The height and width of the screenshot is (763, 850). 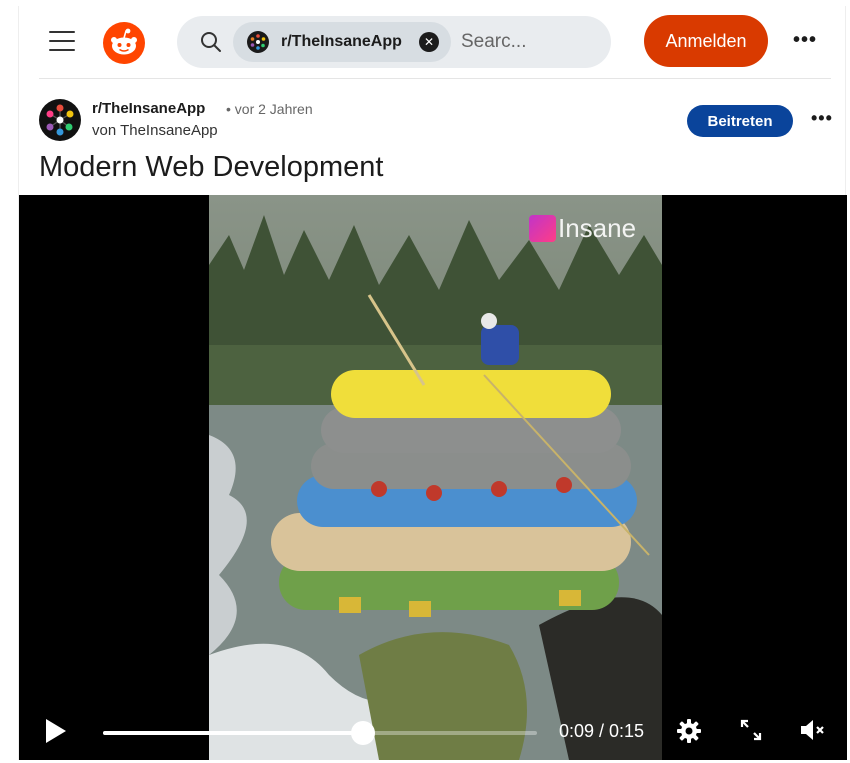 What do you see at coordinates (66, 41) in the screenshot?
I see `menu-icon` at bounding box center [66, 41].